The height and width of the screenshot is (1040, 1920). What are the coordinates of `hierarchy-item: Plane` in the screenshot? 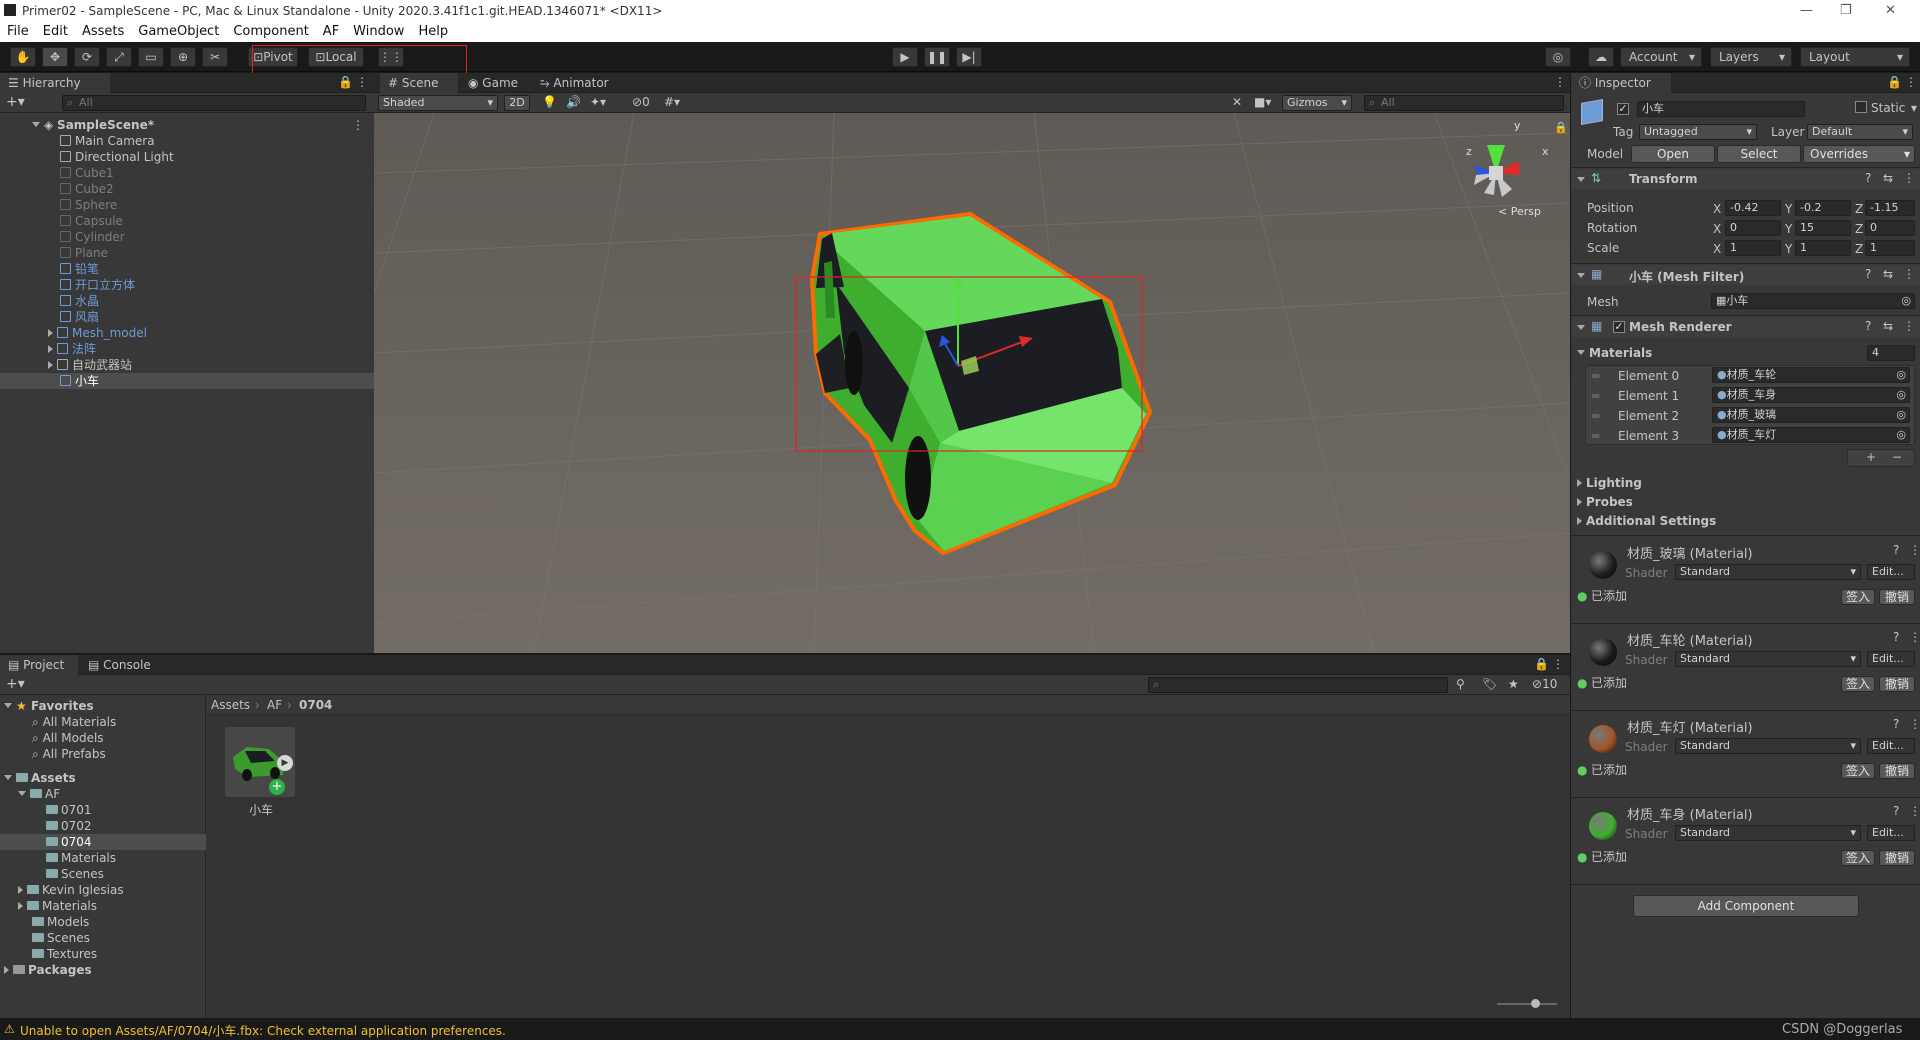 It's located at (84, 253).